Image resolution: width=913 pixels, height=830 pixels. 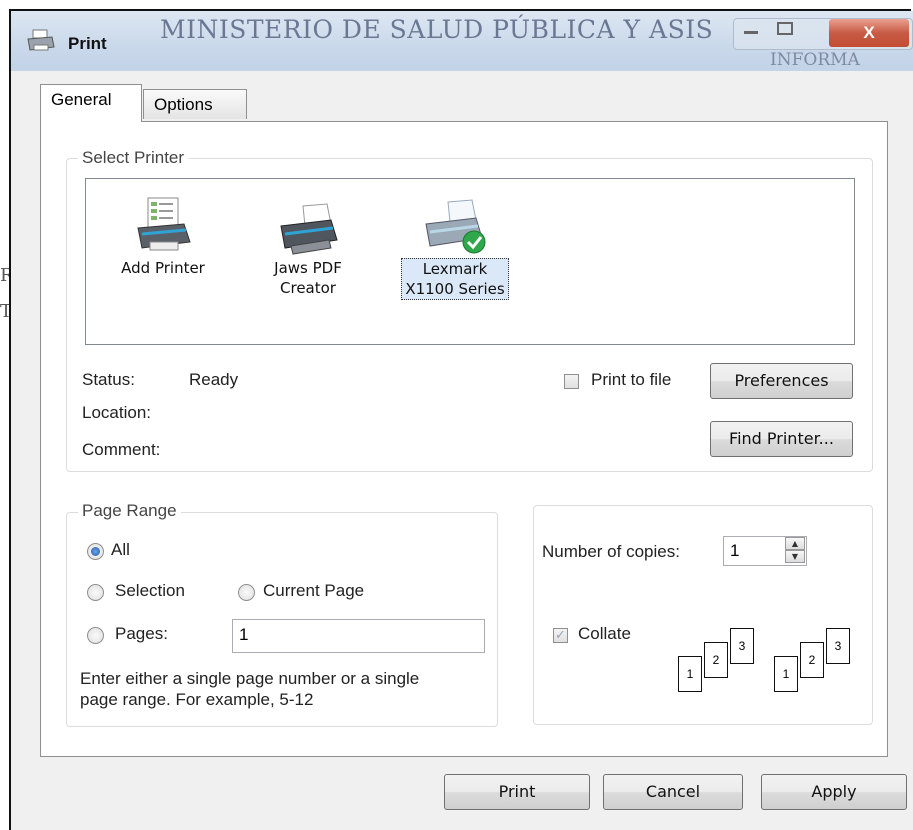 I want to click on tab-options: Options, so click(x=195, y=104).